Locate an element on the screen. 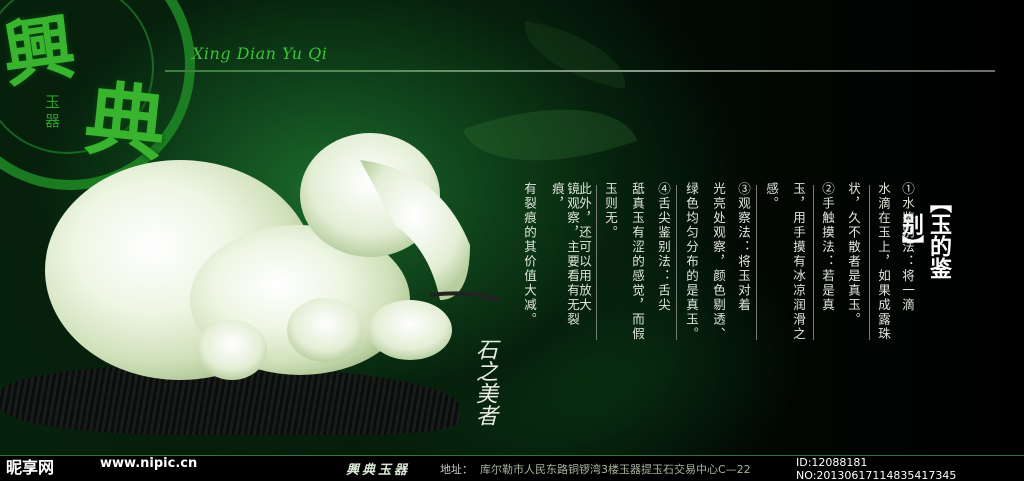  text-column: ③观察法：将玉对着 is located at coordinates (743, 247).